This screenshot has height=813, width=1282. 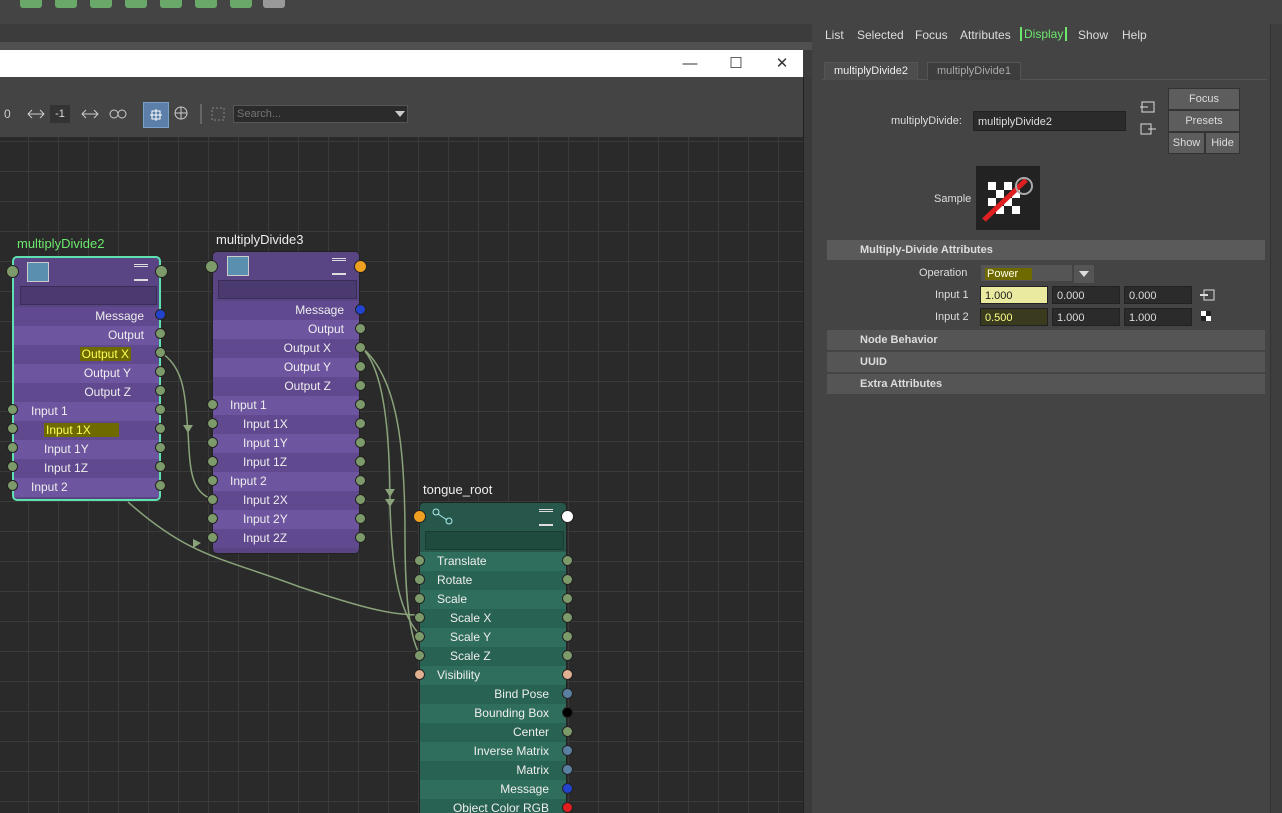 What do you see at coordinates (567, 560) in the screenshot?
I see `translate-out-port` at bounding box center [567, 560].